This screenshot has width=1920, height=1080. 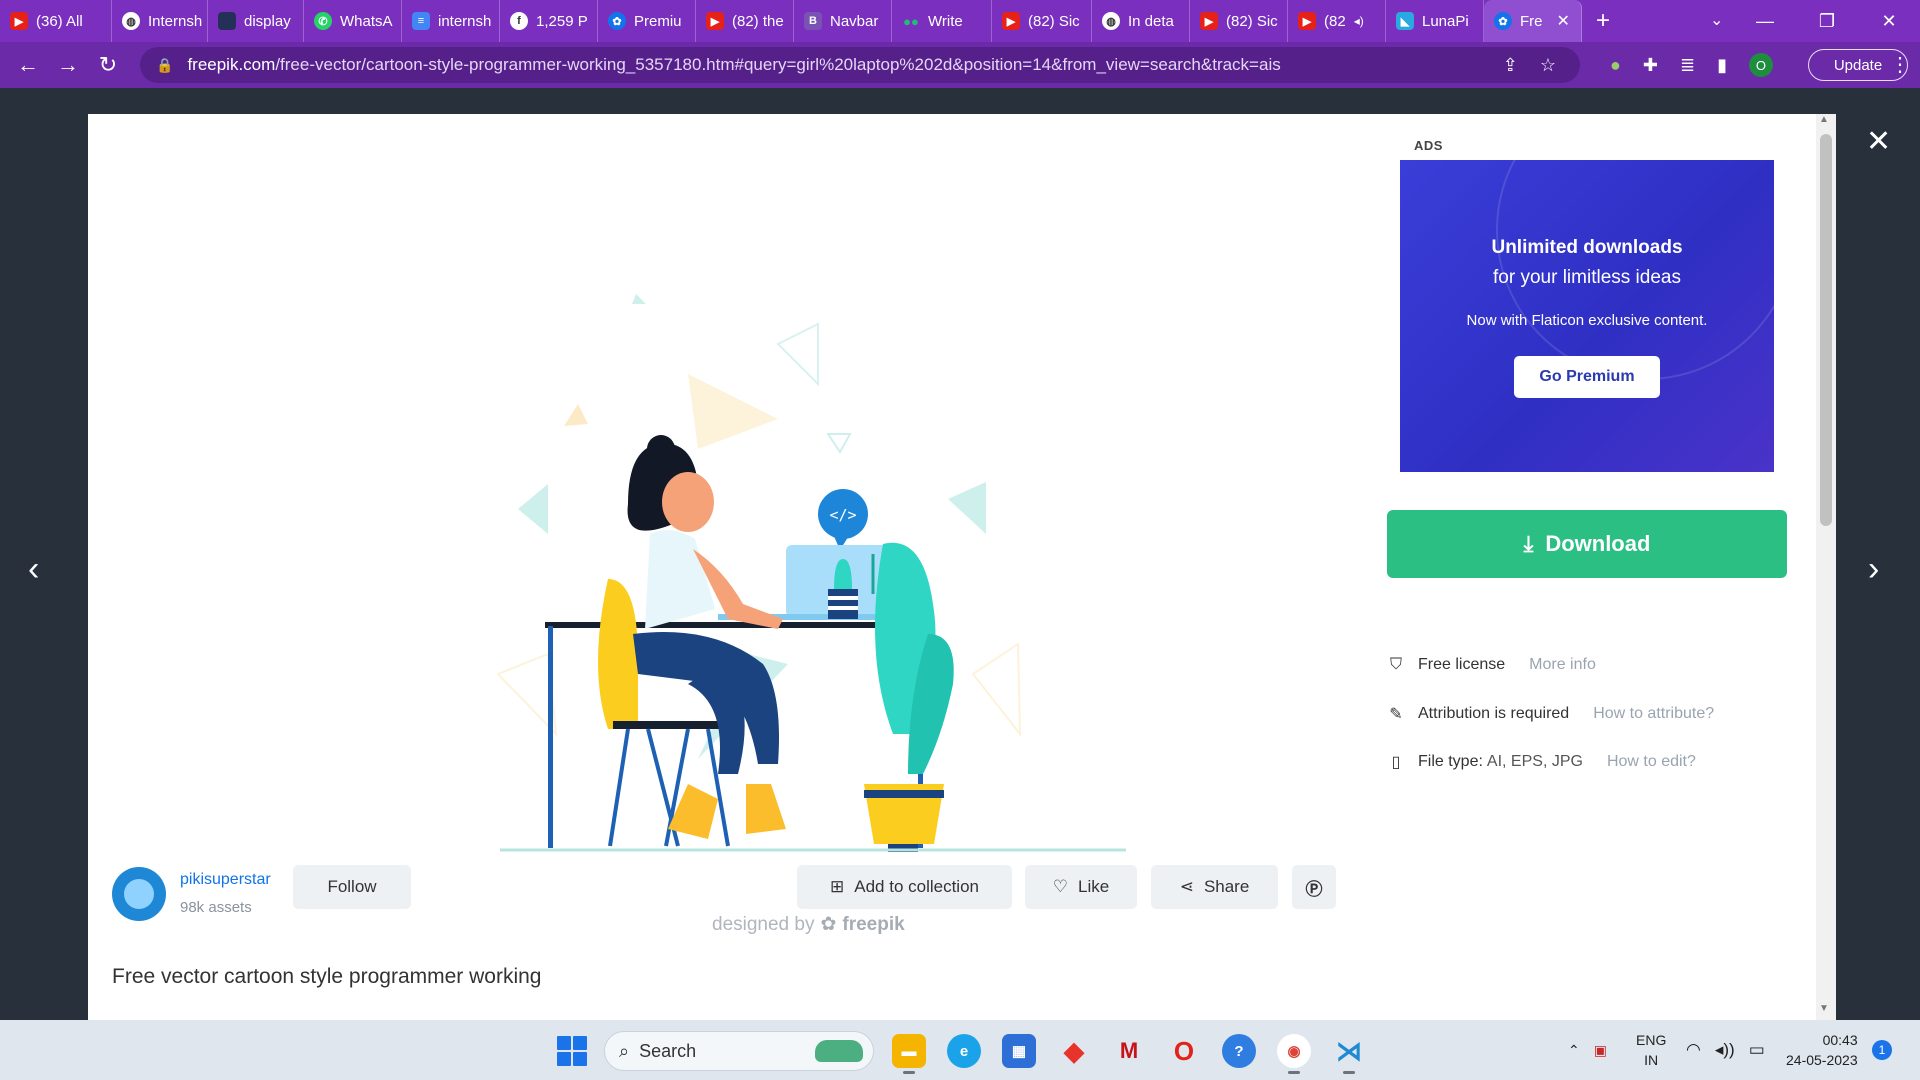 I want to click on bookmark-star-icon: ☆, so click(x=1548, y=65).